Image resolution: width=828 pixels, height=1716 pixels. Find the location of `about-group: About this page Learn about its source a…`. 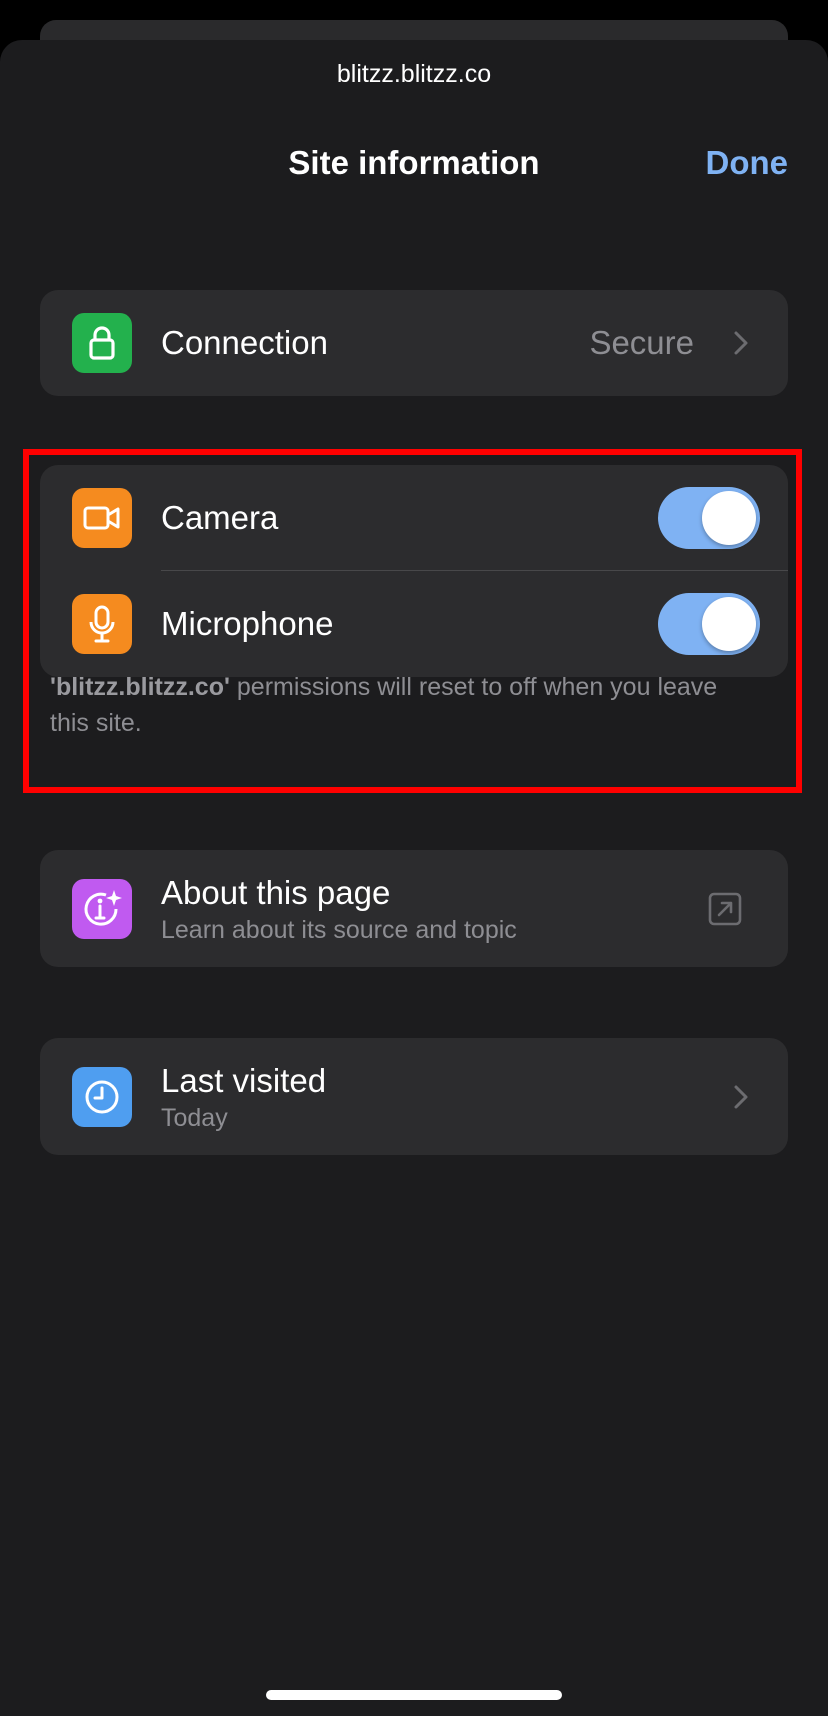

about-group: About this page Learn about its source a… is located at coordinates (414, 908).